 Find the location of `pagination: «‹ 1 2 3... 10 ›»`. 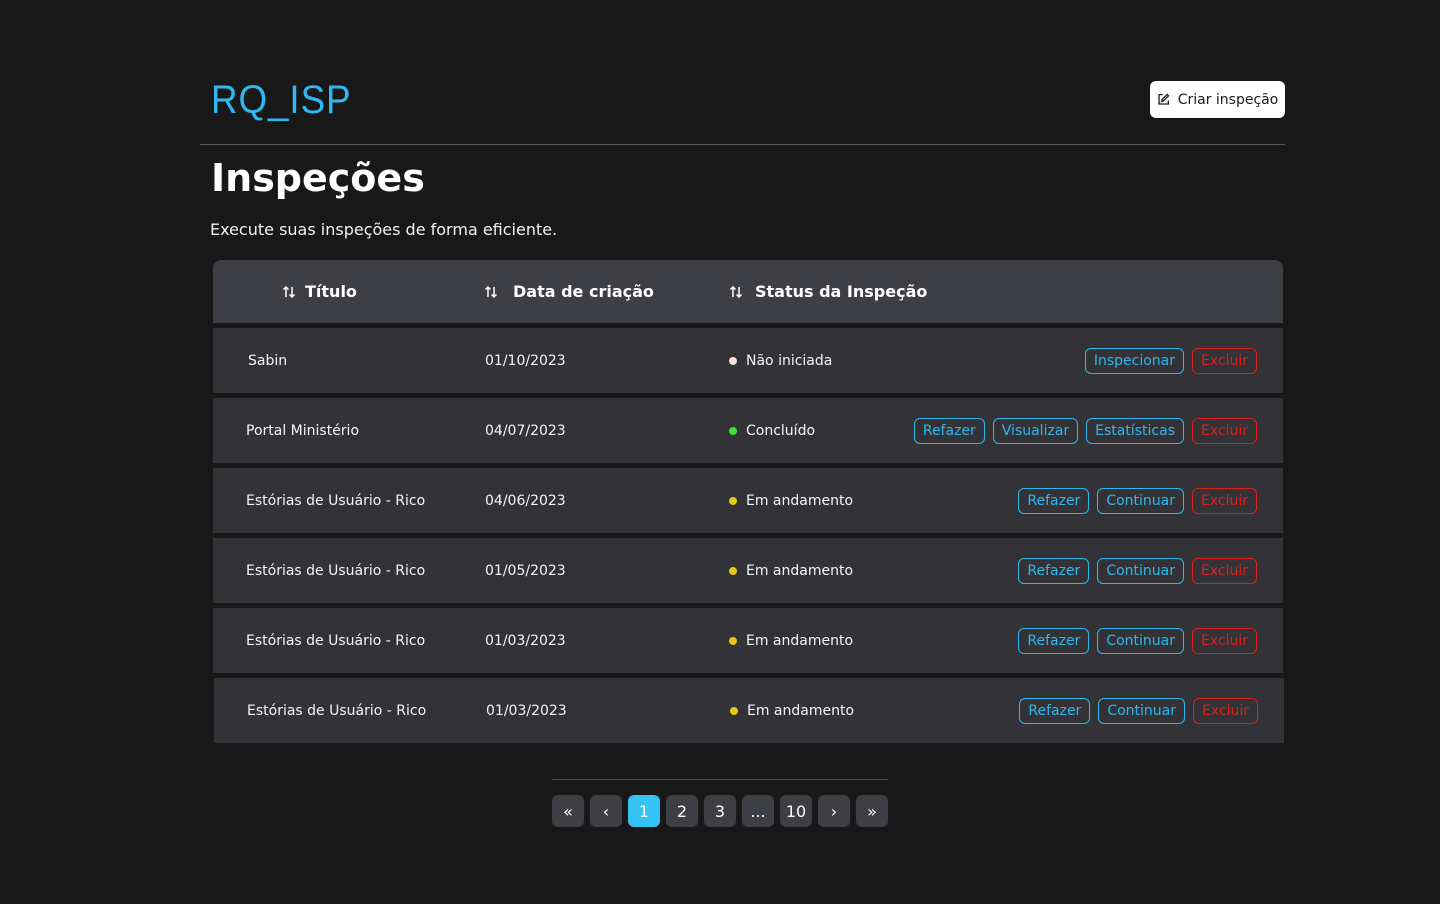

pagination: «‹ 1 2 3... 10 ›» is located at coordinates (720, 811).